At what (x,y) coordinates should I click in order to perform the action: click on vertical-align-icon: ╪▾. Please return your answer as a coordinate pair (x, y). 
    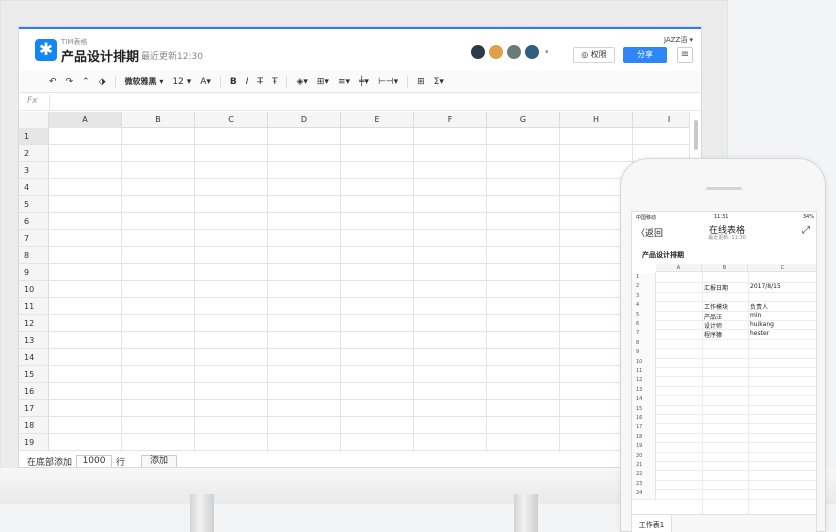
    Looking at the image, I should click on (364, 82).